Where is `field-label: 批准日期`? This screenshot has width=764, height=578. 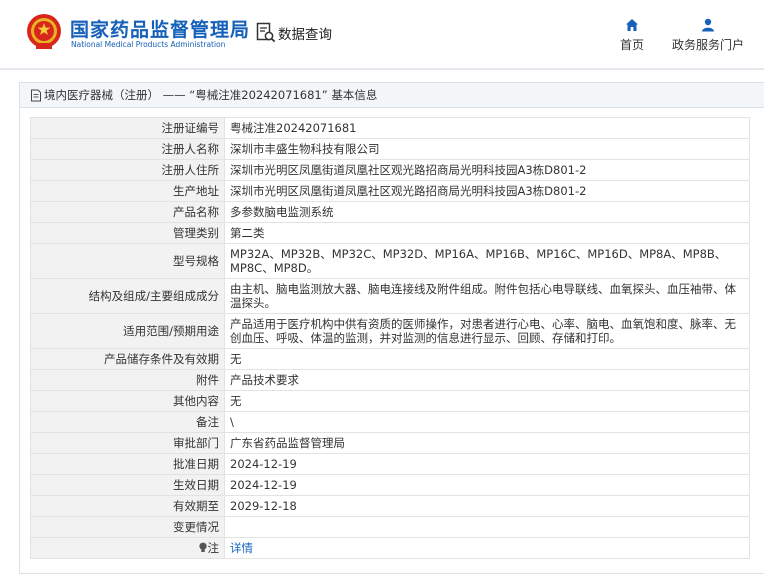 field-label: 批准日期 is located at coordinates (127, 464).